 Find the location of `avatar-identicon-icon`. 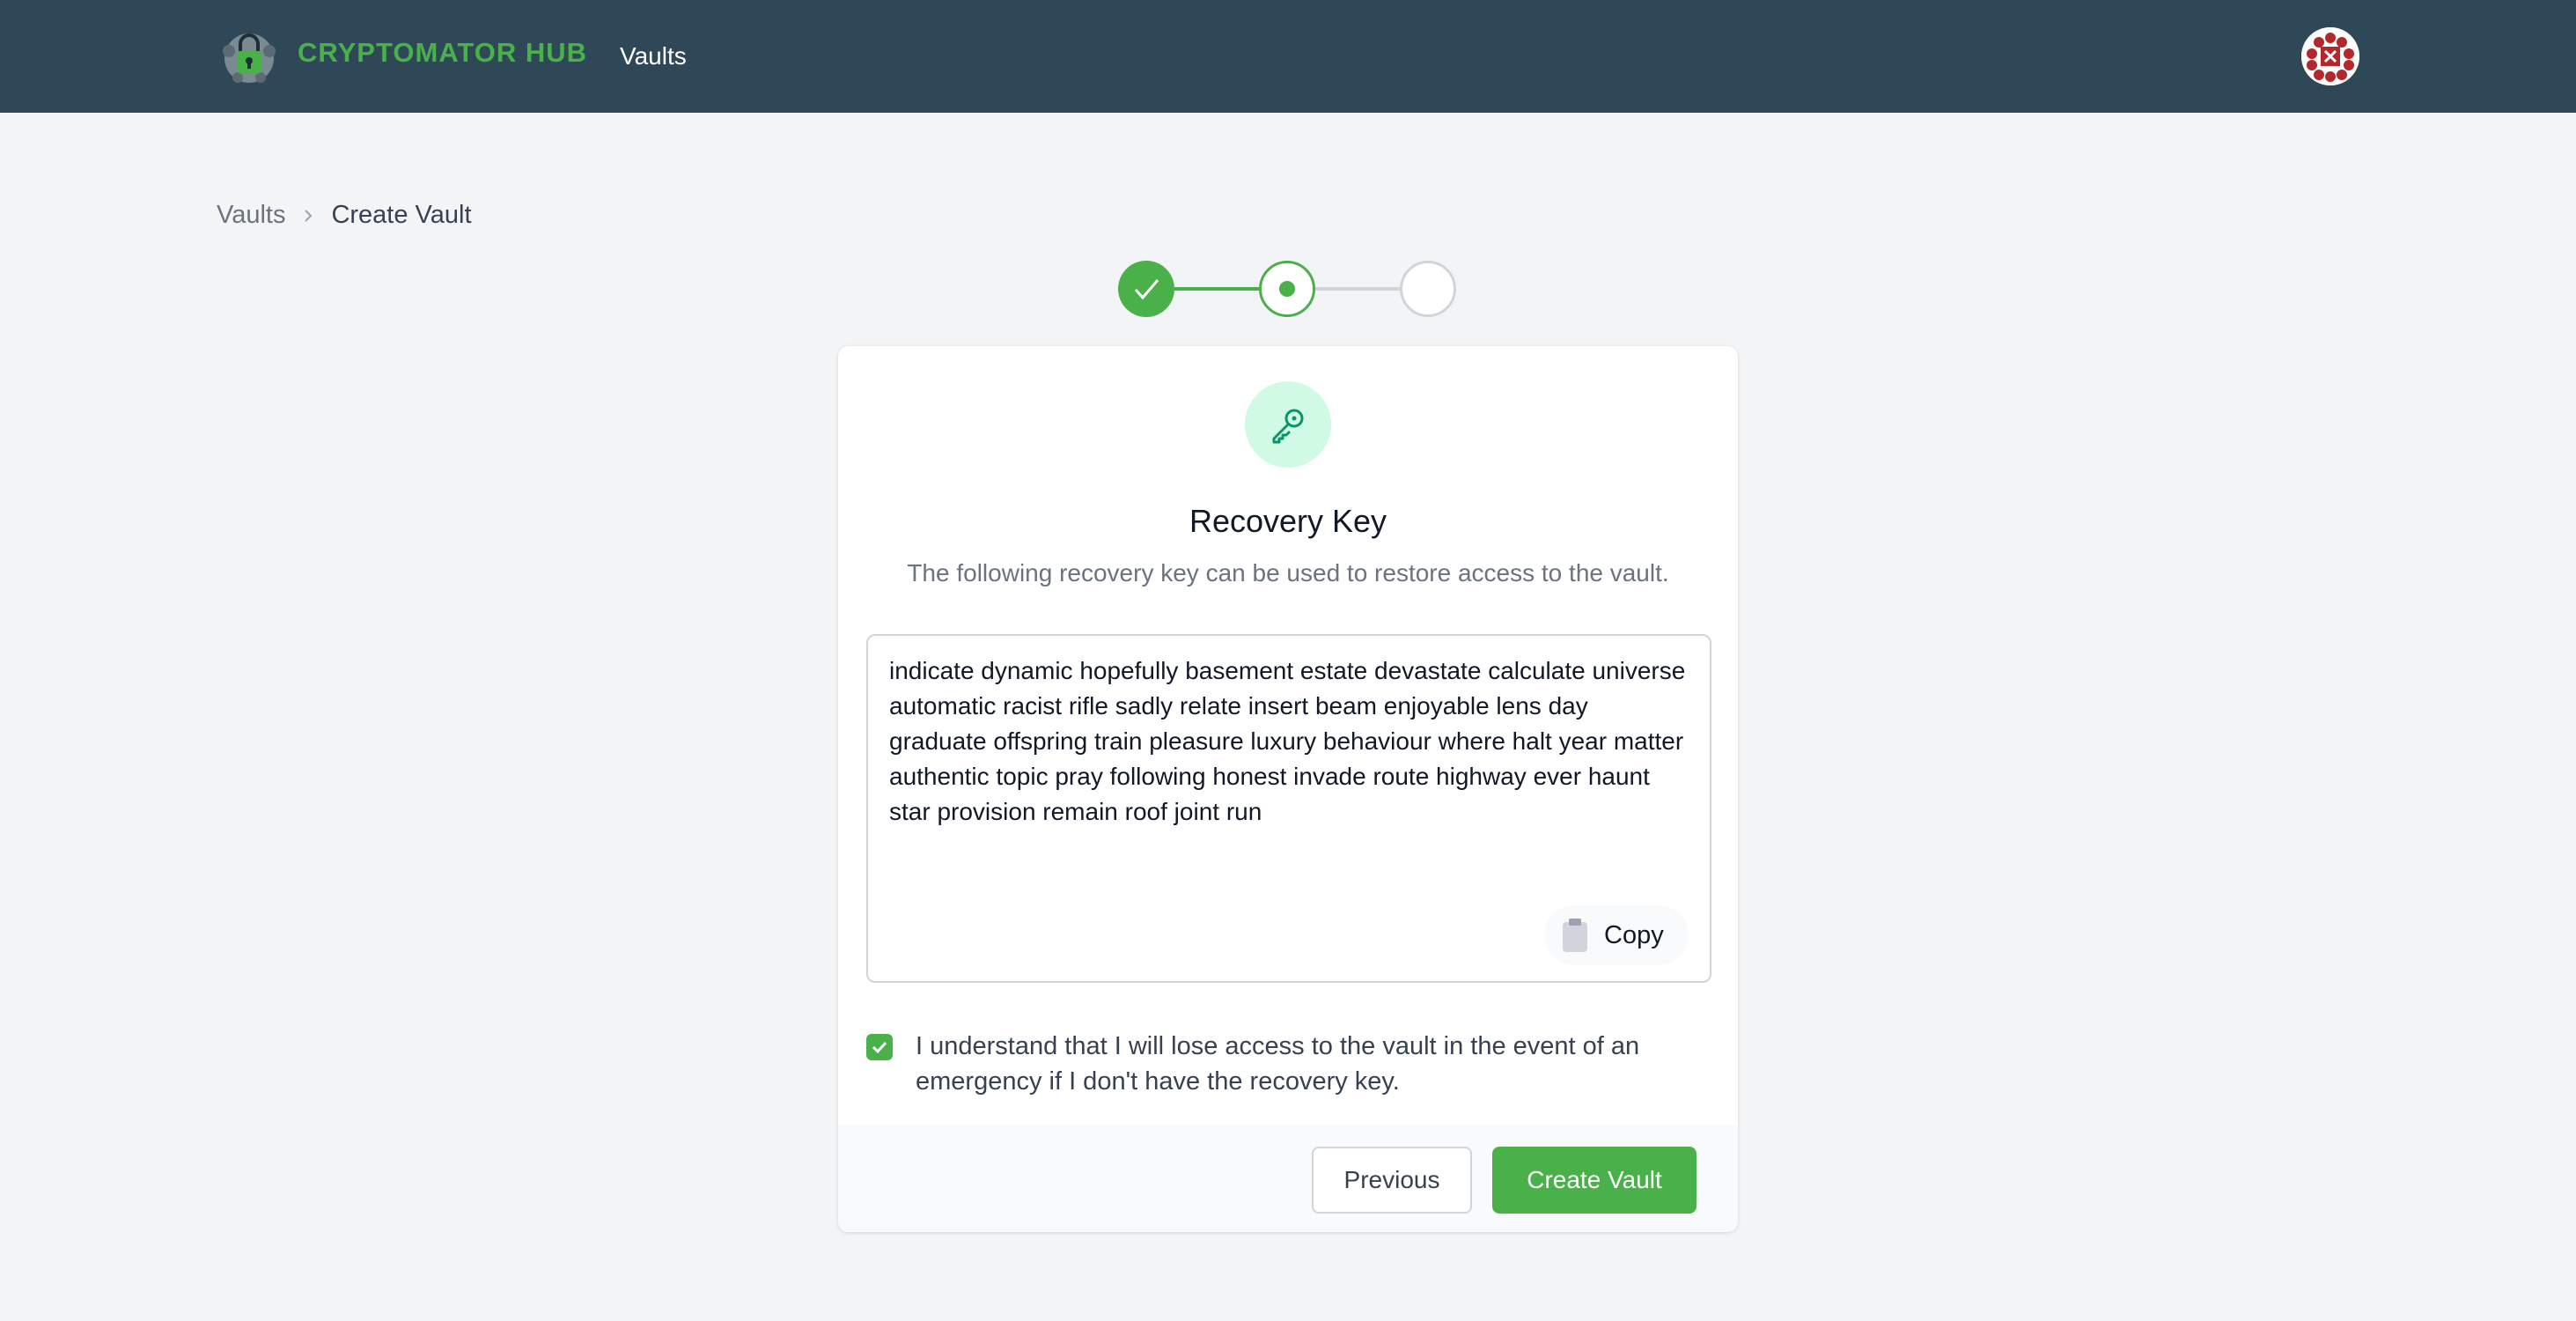

avatar-identicon-icon is located at coordinates (2330, 56).